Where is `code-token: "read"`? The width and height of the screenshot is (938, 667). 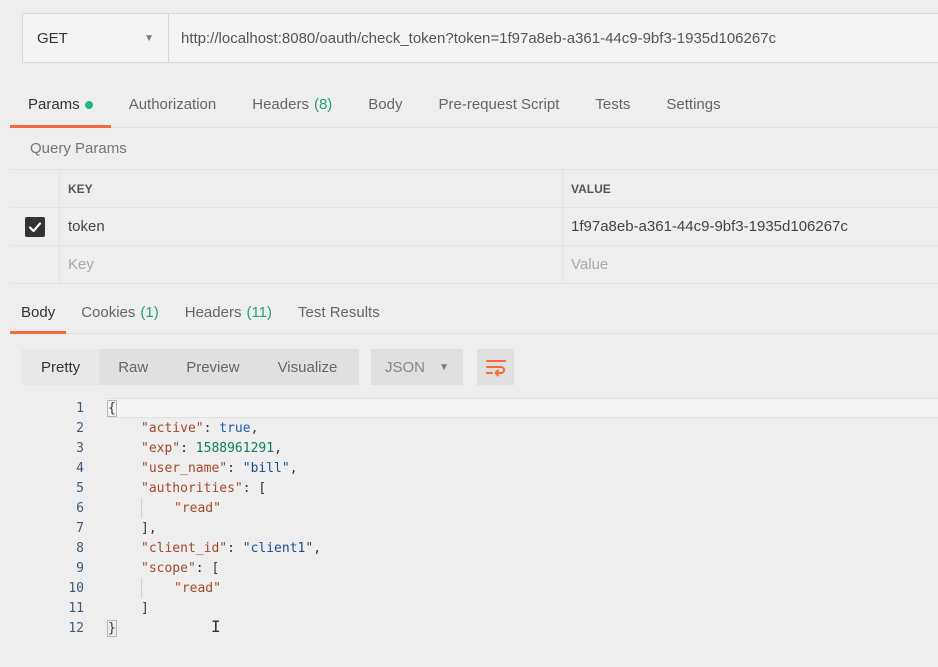
code-token: "read" is located at coordinates (197, 508).